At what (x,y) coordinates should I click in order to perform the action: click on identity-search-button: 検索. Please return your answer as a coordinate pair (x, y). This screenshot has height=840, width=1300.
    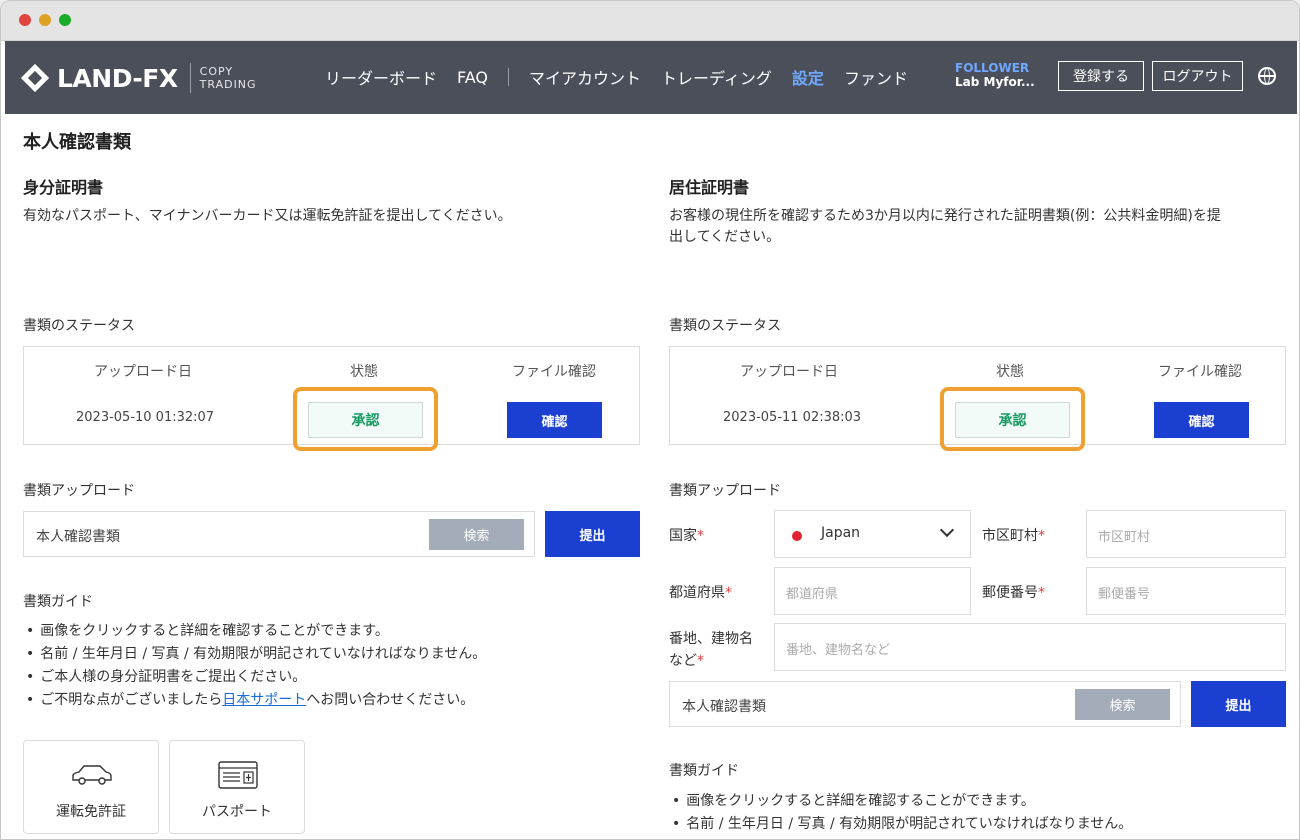
    Looking at the image, I should click on (476, 534).